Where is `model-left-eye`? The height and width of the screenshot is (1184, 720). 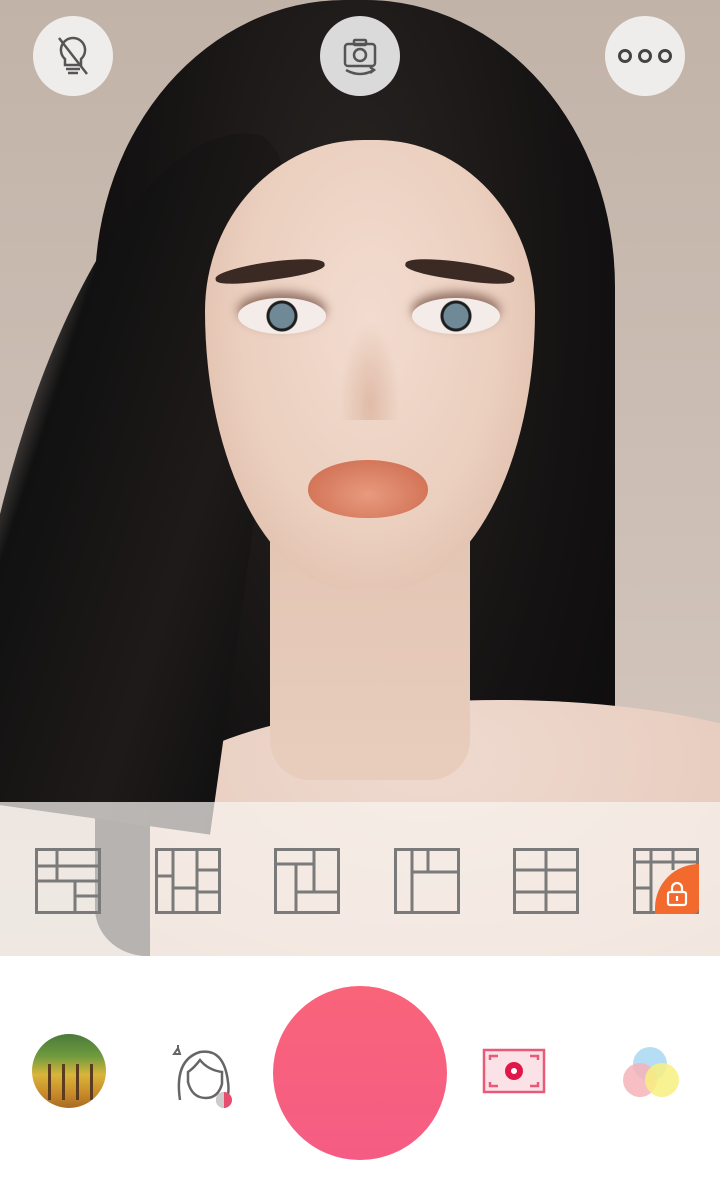 model-left-eye is located at coordinates (282, 316).